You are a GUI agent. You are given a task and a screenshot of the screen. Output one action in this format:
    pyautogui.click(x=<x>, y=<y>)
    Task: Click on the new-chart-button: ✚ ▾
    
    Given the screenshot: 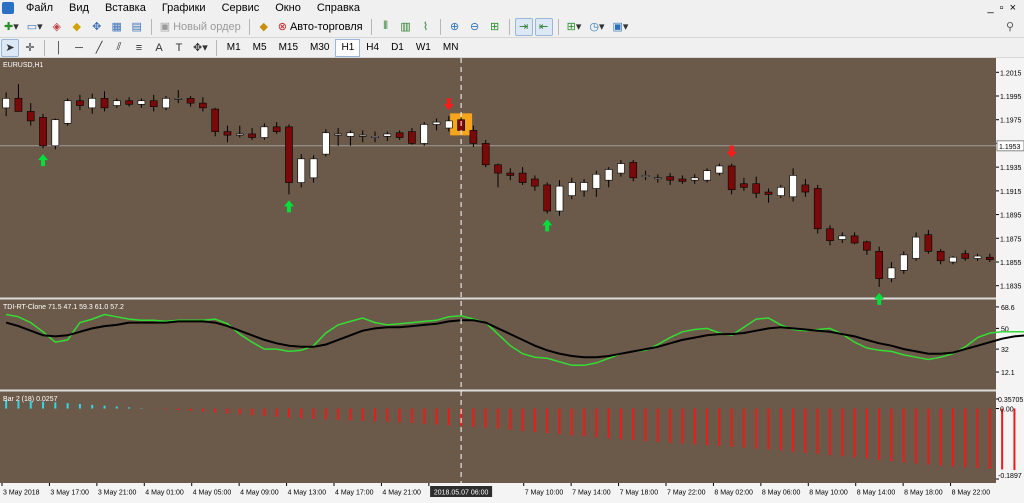 What is the action you would take?
    pyautogui.click(x=11, y=27)
    